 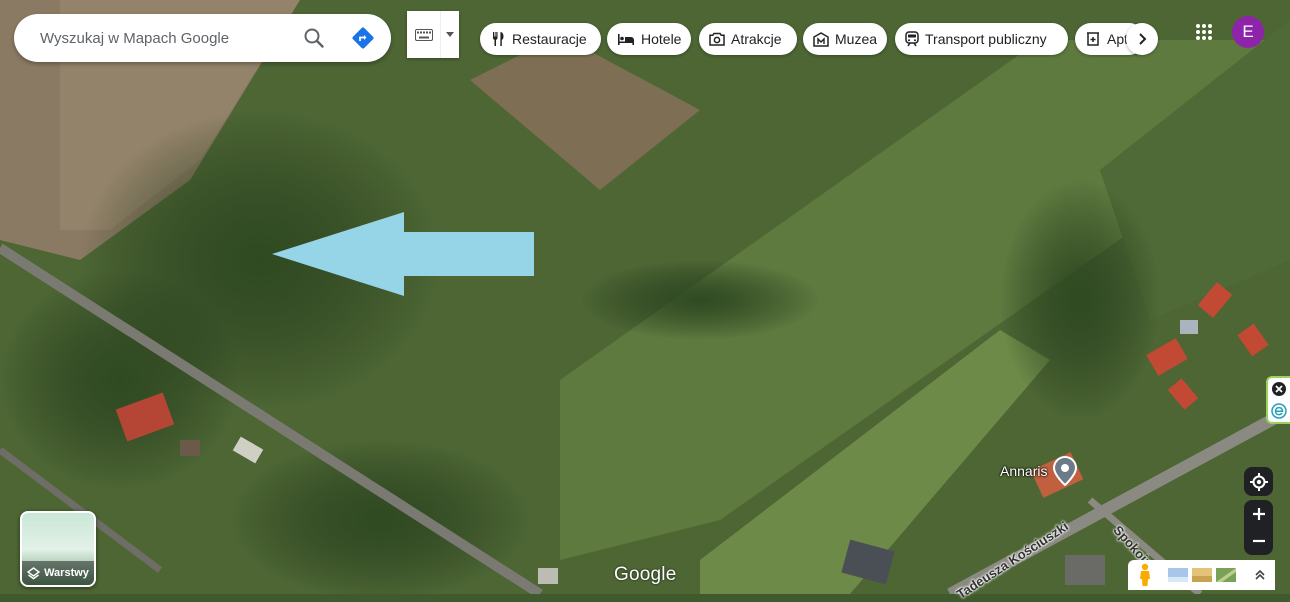 I want to click on zoom-in-button, so click(x=1258, y=514).